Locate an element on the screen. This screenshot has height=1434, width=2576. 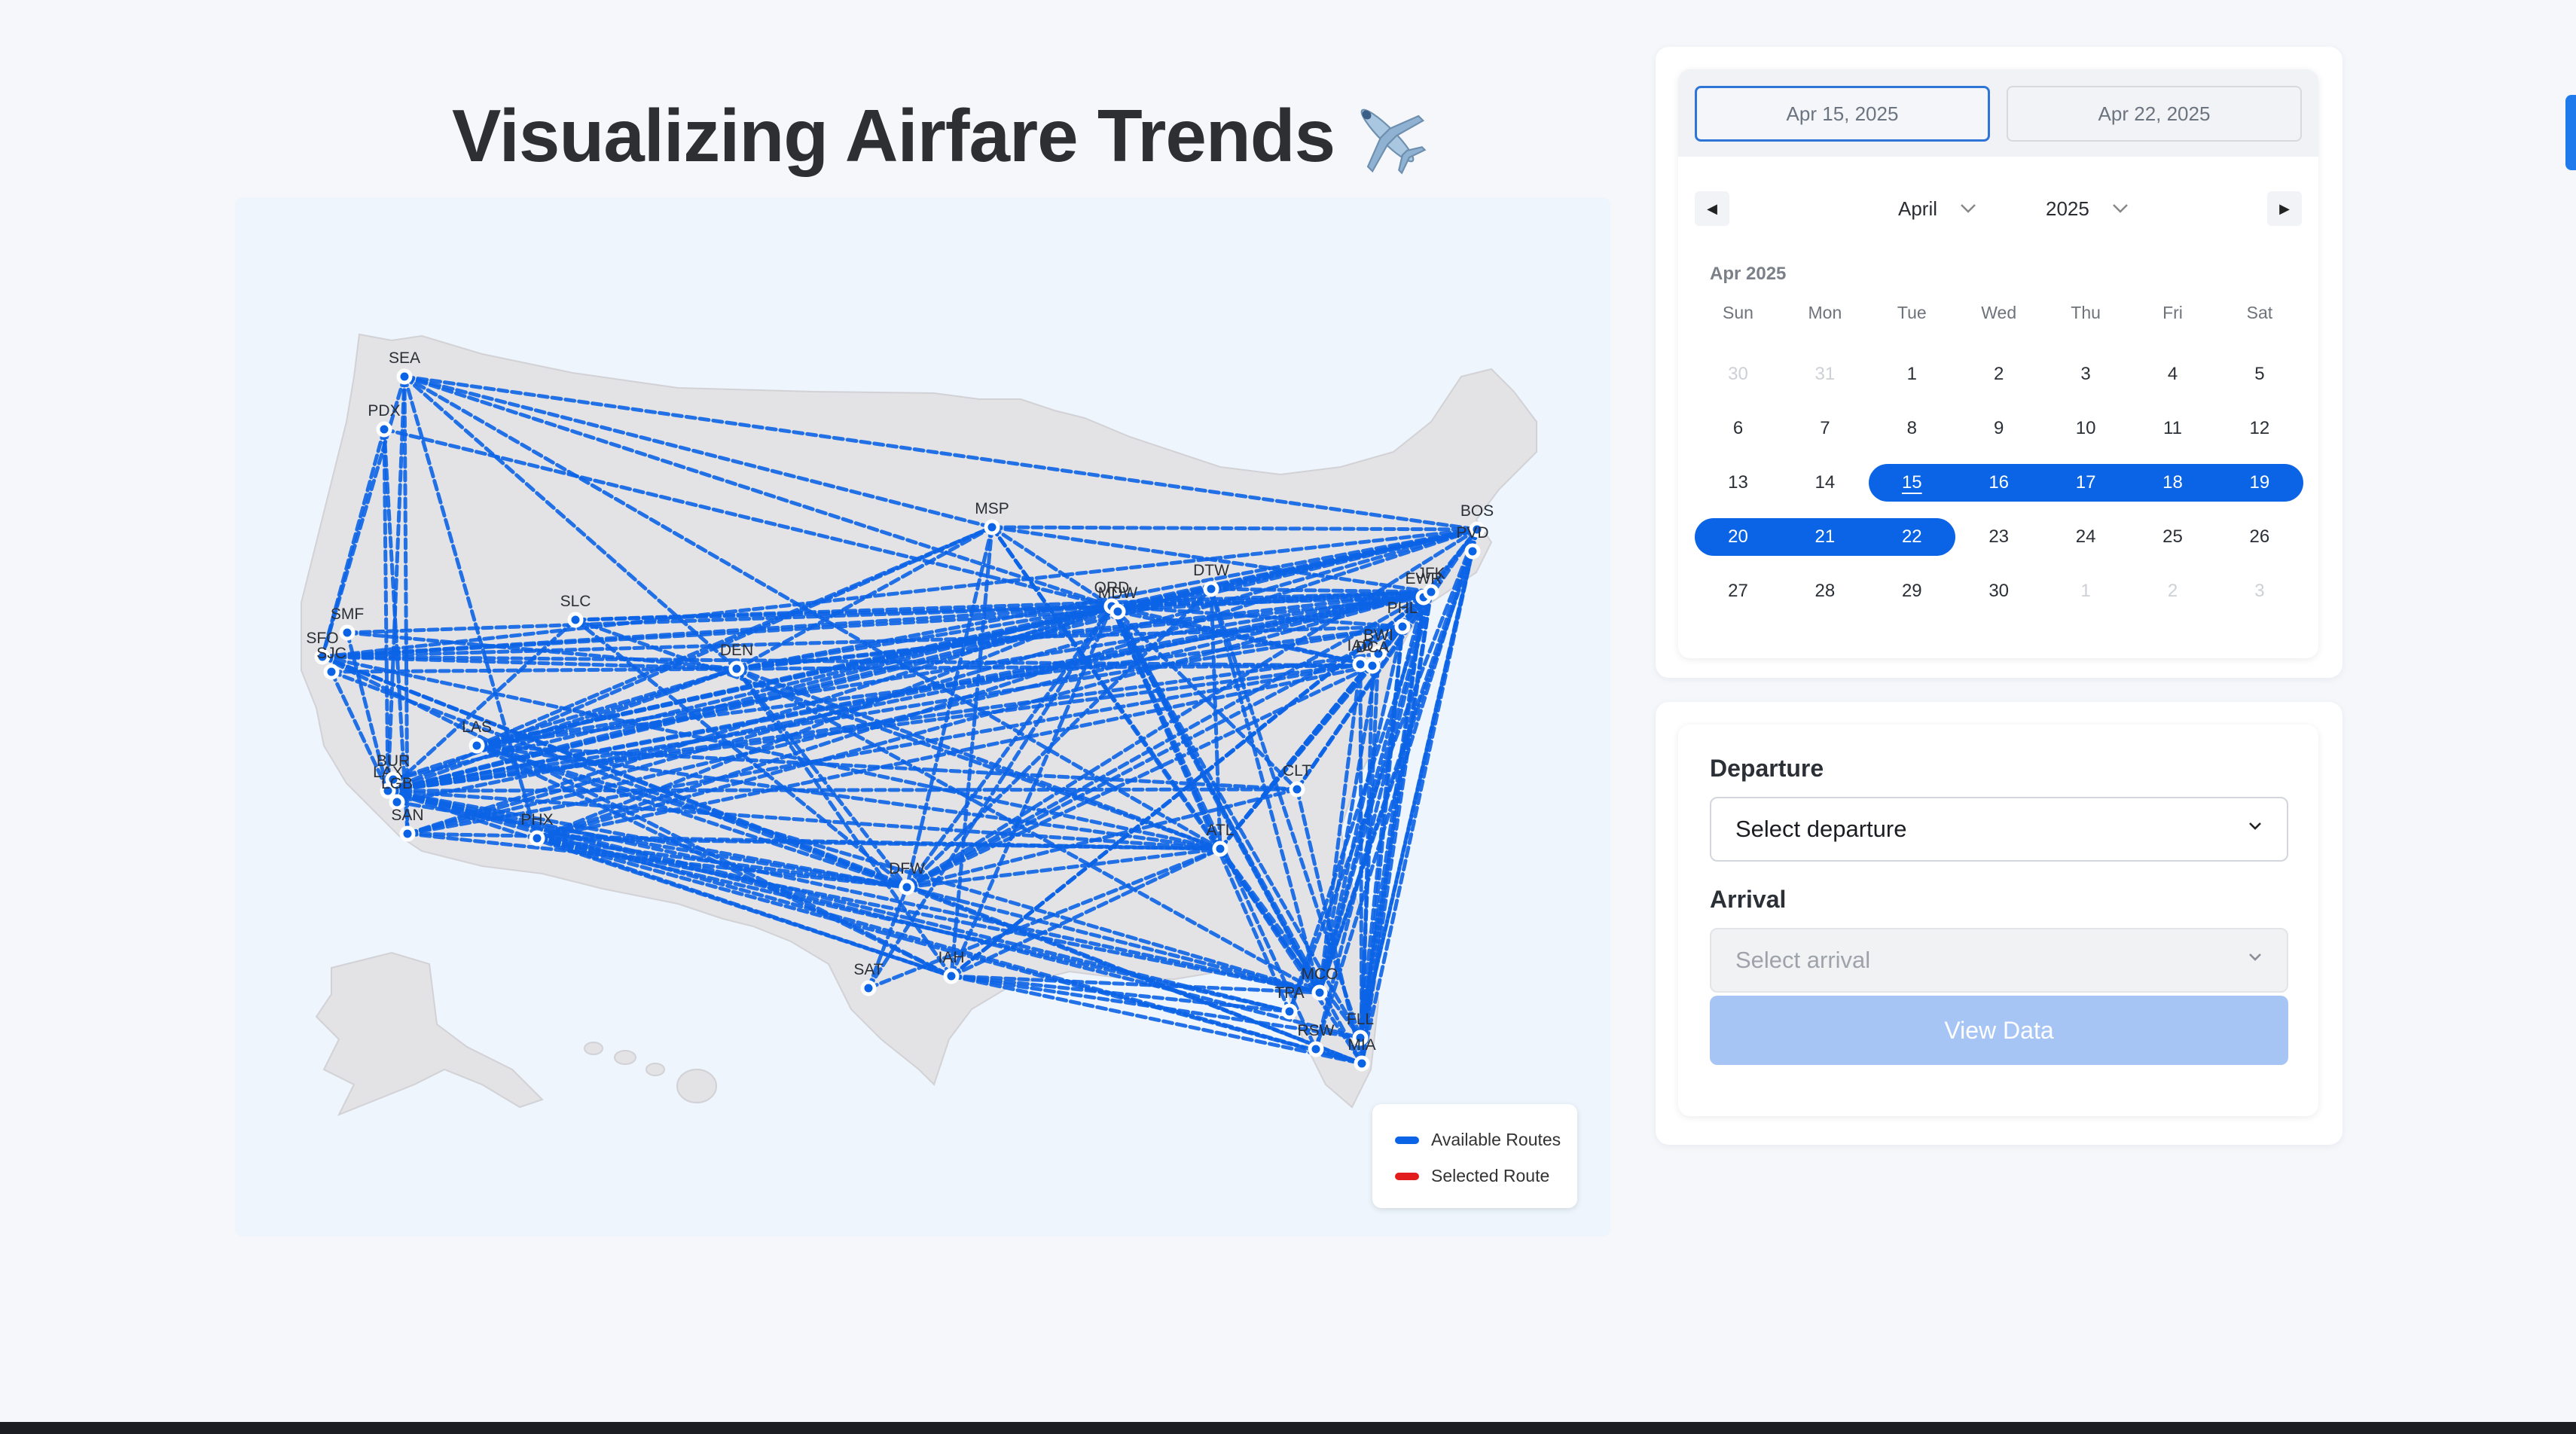
airport-code-label: IAH is located at coordinates (951, 957).